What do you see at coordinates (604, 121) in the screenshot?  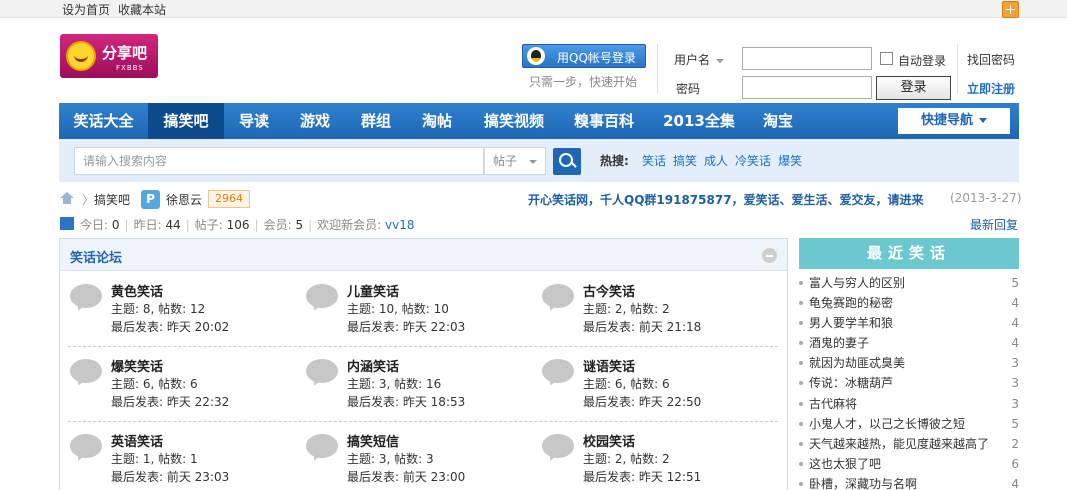 I see `nav-item-qiushi: 糗事百科` at bounding box center [604, 121].